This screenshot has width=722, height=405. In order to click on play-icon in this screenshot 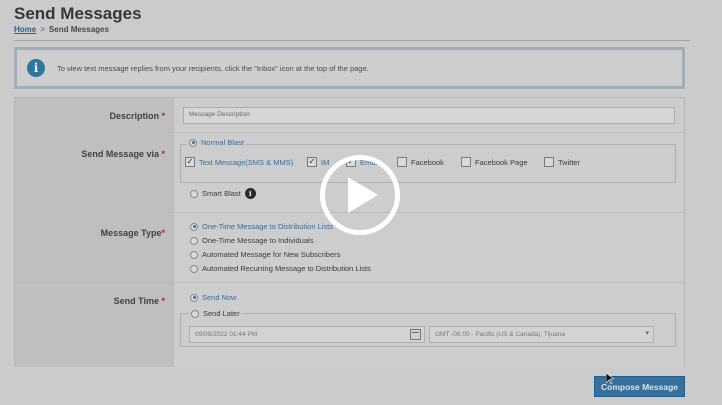, I will do `click(360, 195)`.